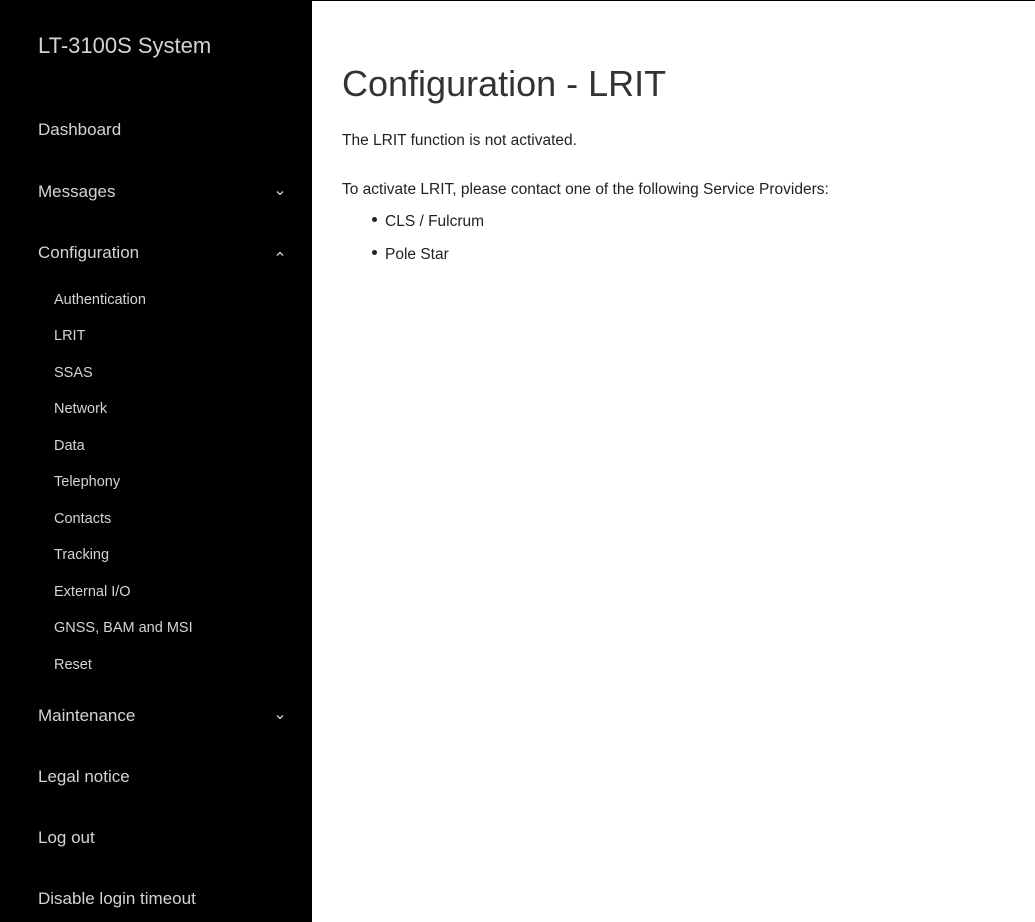 The height and width of the screenshot is (922, 1035). Describe the element at coordinates (163, 716) in the screenshot. I see `sidebar-item-maintenance: Maintenance` at that location.